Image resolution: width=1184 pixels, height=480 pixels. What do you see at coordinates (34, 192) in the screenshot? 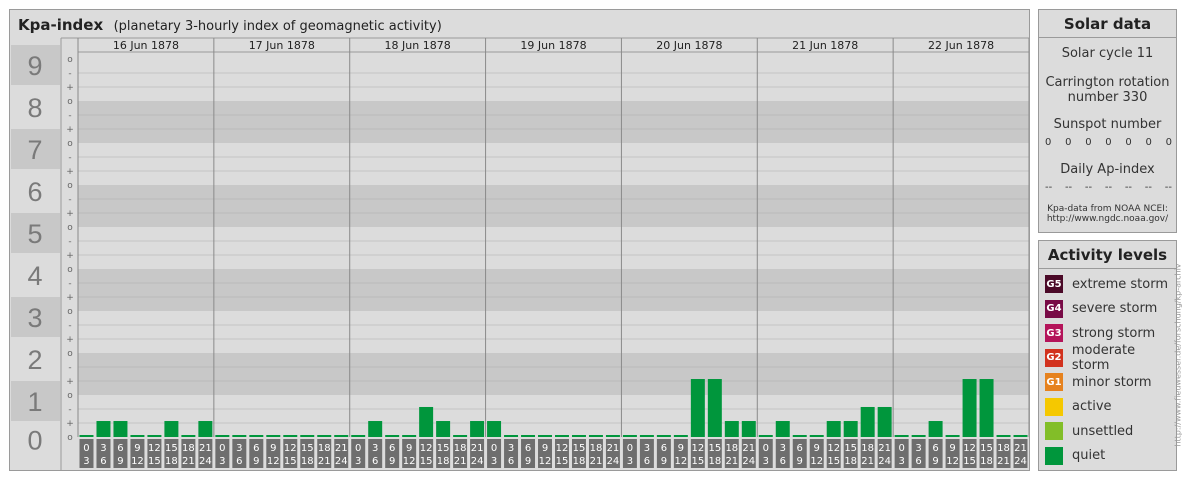
I see `y-tick-label: 6` at bounding box center [34, 192].